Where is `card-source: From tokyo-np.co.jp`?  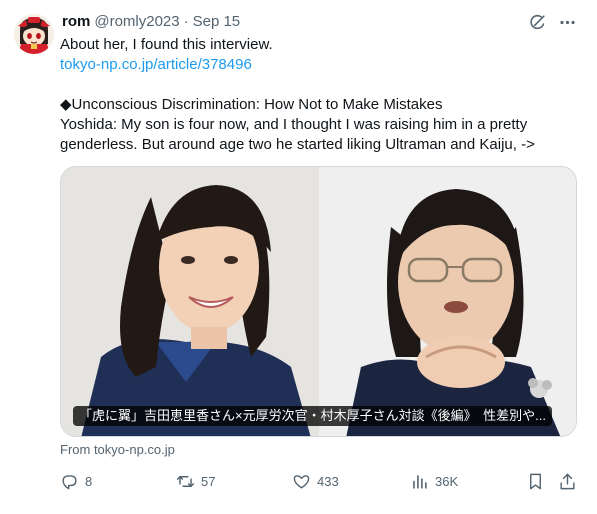 card-source: From tokyo-np.co.jp is located at coordinates (117, 449).